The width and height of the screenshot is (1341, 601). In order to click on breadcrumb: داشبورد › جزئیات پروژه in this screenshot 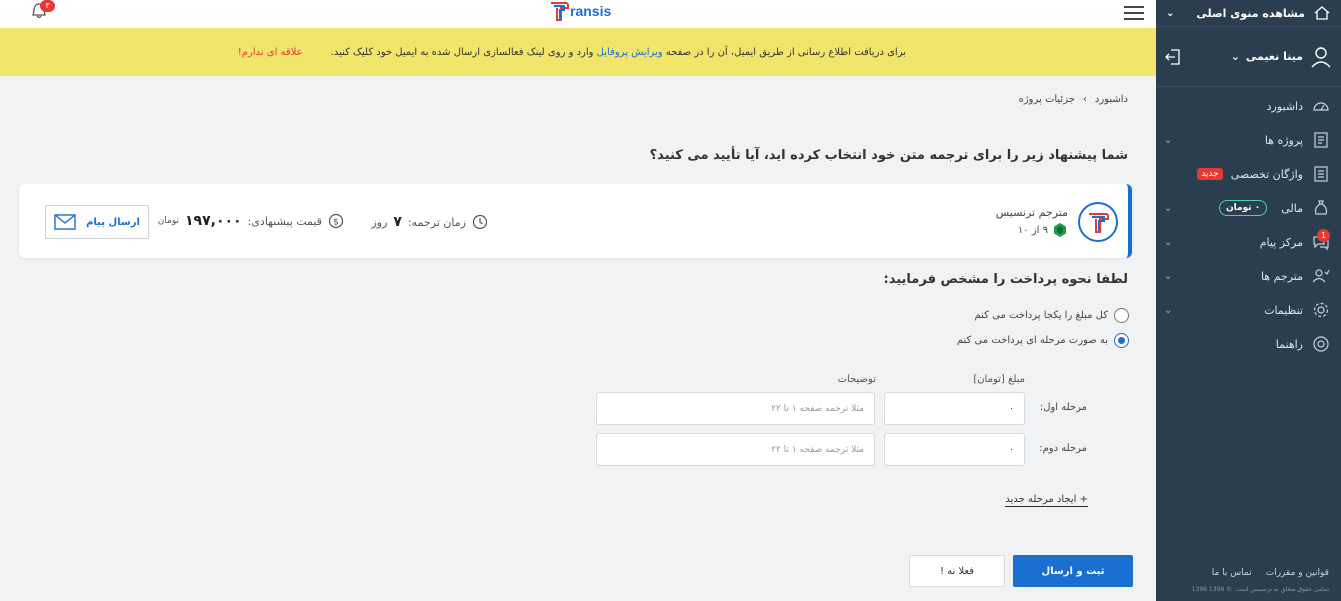, I will do `click(1073, 99)`.